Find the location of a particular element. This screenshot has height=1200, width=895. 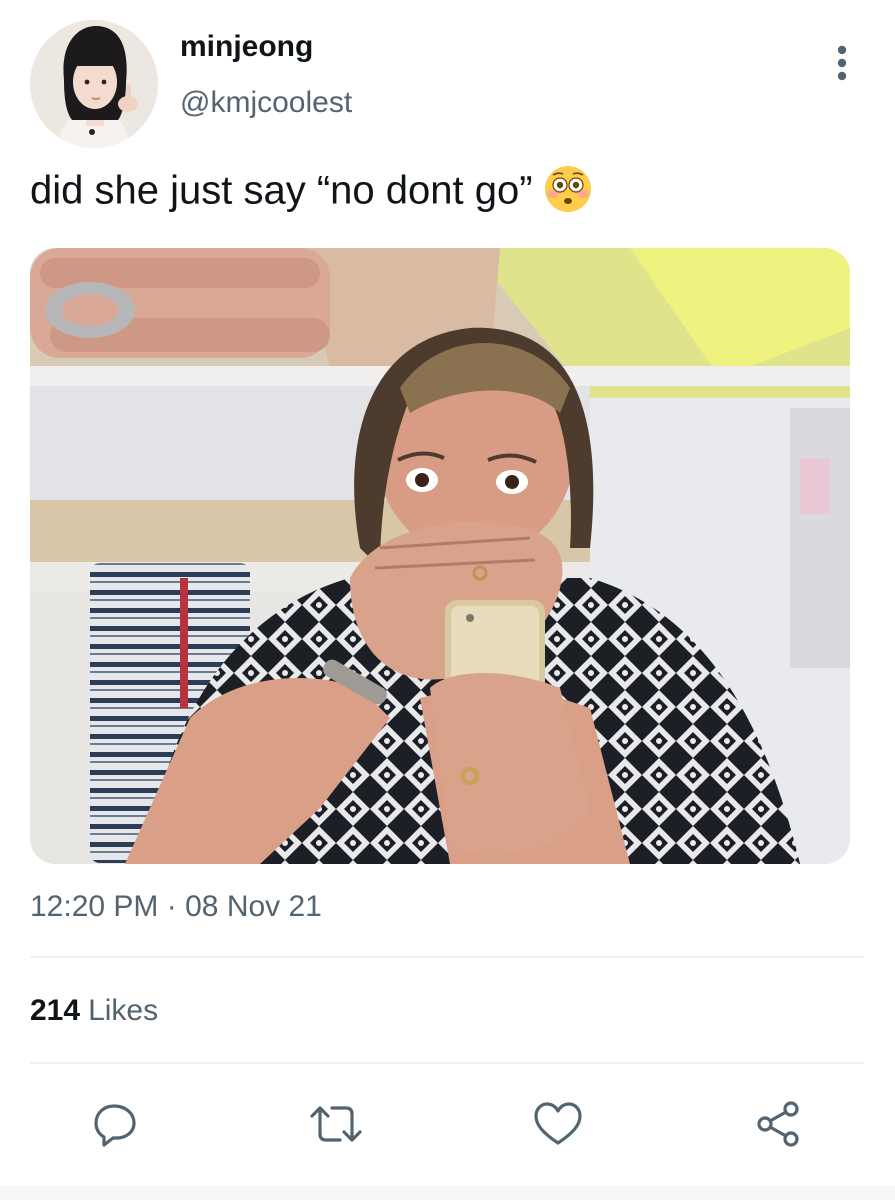

like-icon is located at coordinates (558, 1123).